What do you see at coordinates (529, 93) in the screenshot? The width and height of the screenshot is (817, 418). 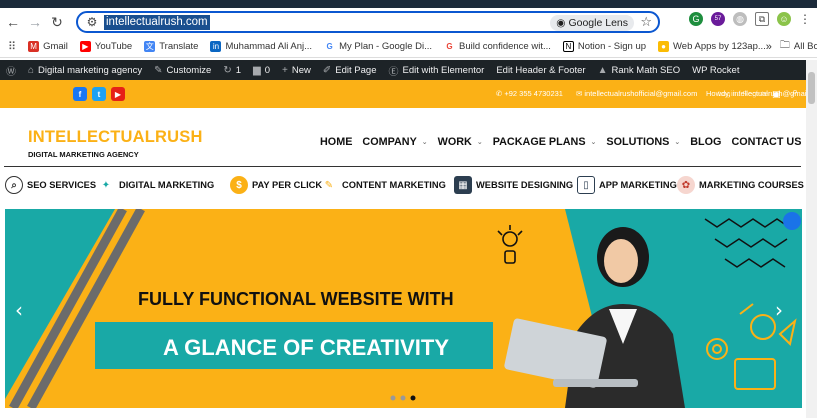 I see `phone-contact: ✆ +92 355 4730231` at bounding box center [529, 93].